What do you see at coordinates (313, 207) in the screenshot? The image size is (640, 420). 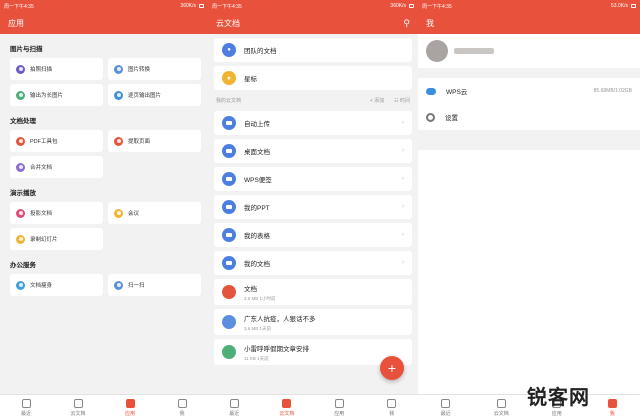 I see `folder-row: 我的PPT ›` at bounding box center [313, 207].